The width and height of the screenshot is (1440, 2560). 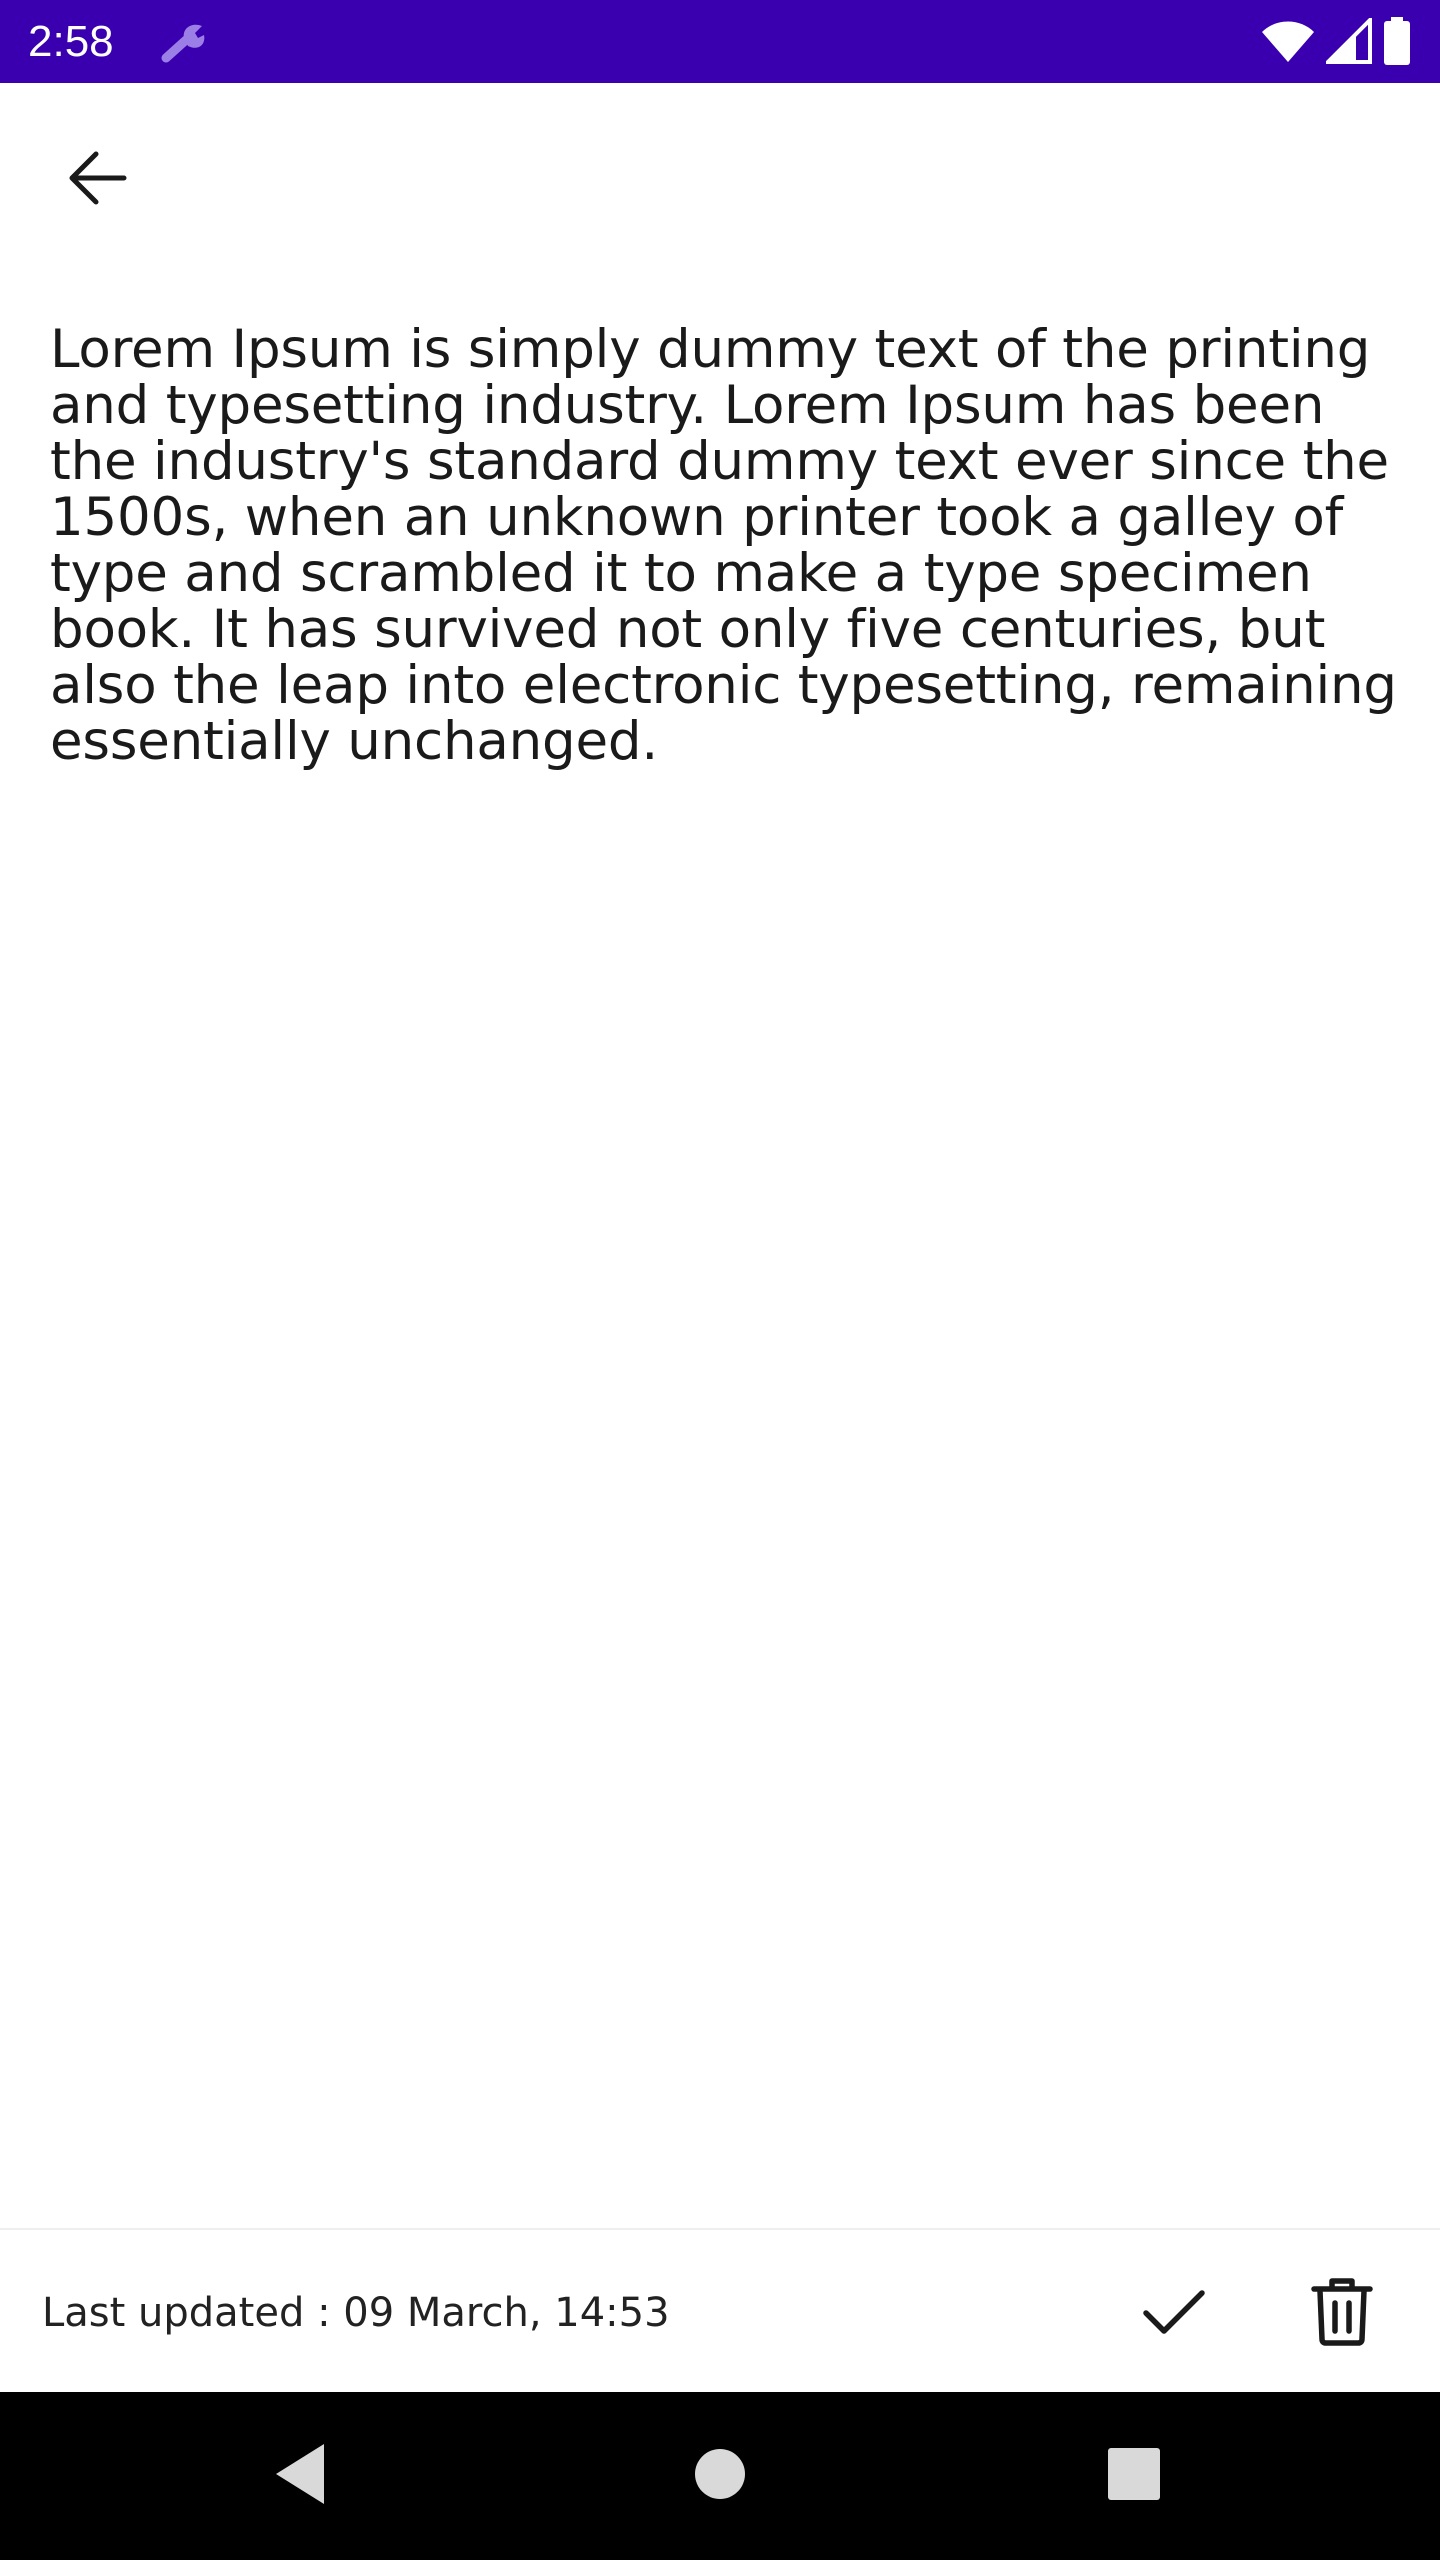 I want to click on navigation-bar, so click(x=720, y=2476).